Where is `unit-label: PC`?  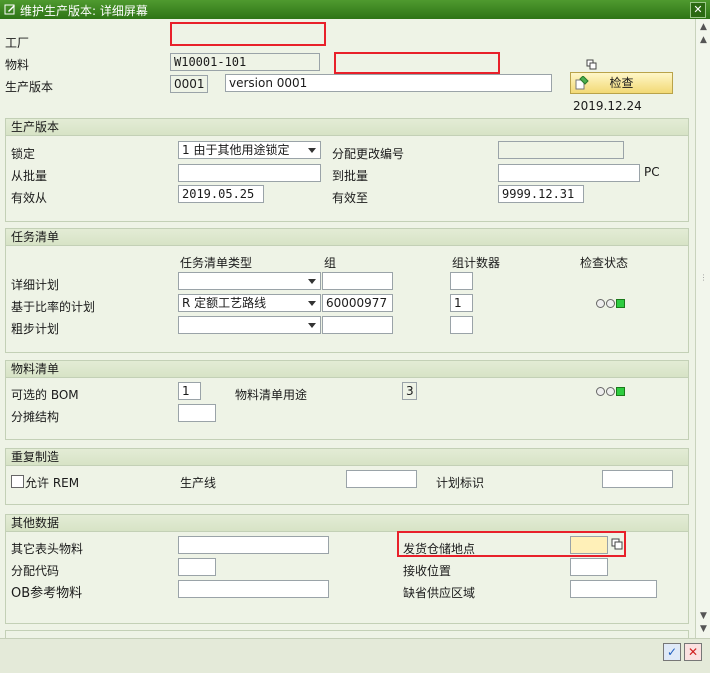
unit-label: PC is located at coordinates (652, 172).